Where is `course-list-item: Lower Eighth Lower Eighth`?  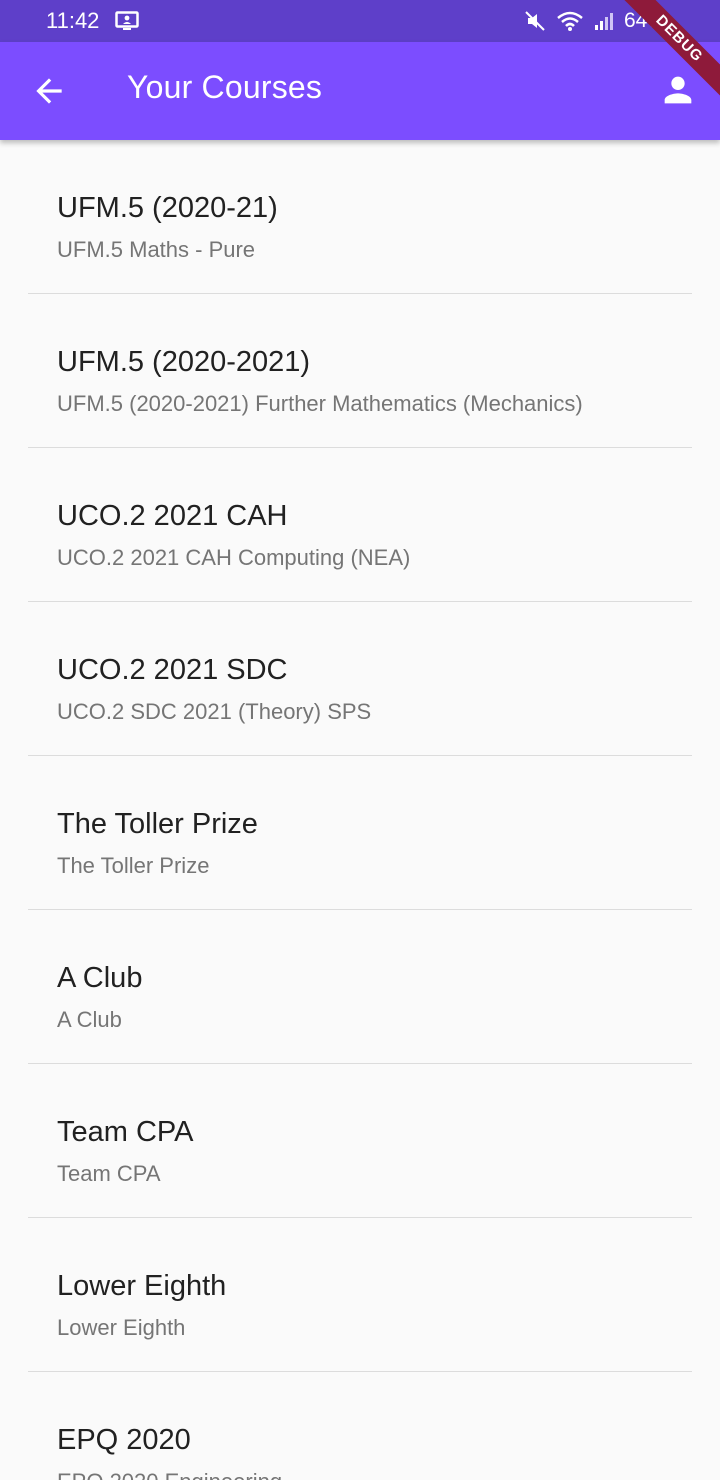 course-list-item: Lower Eighth Lower Eighth is located at coordinates (360, 1295).